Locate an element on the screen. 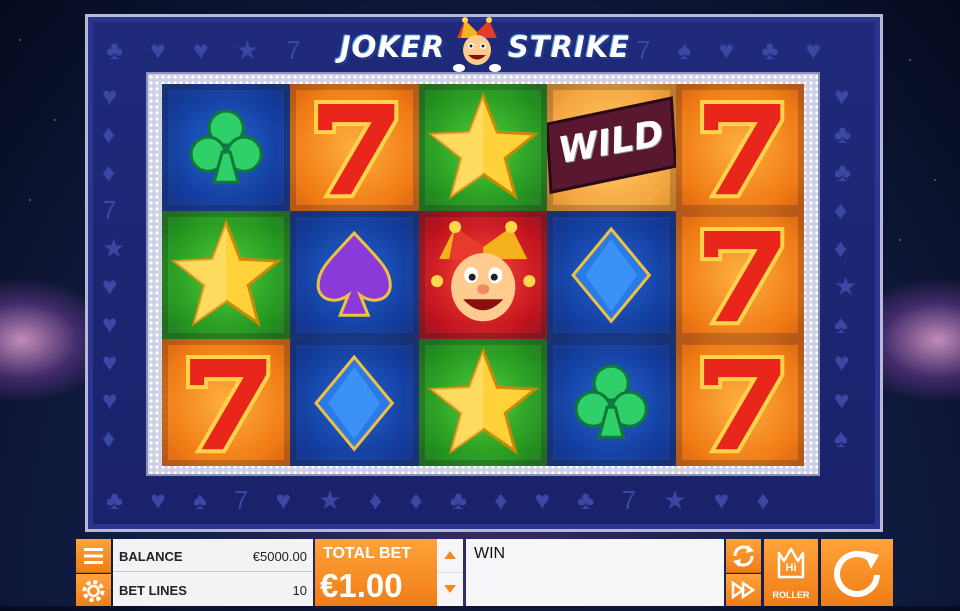 The height and width of the screenshot is (611, 960). arrow-down-icon is located at coordinates (450, 589).